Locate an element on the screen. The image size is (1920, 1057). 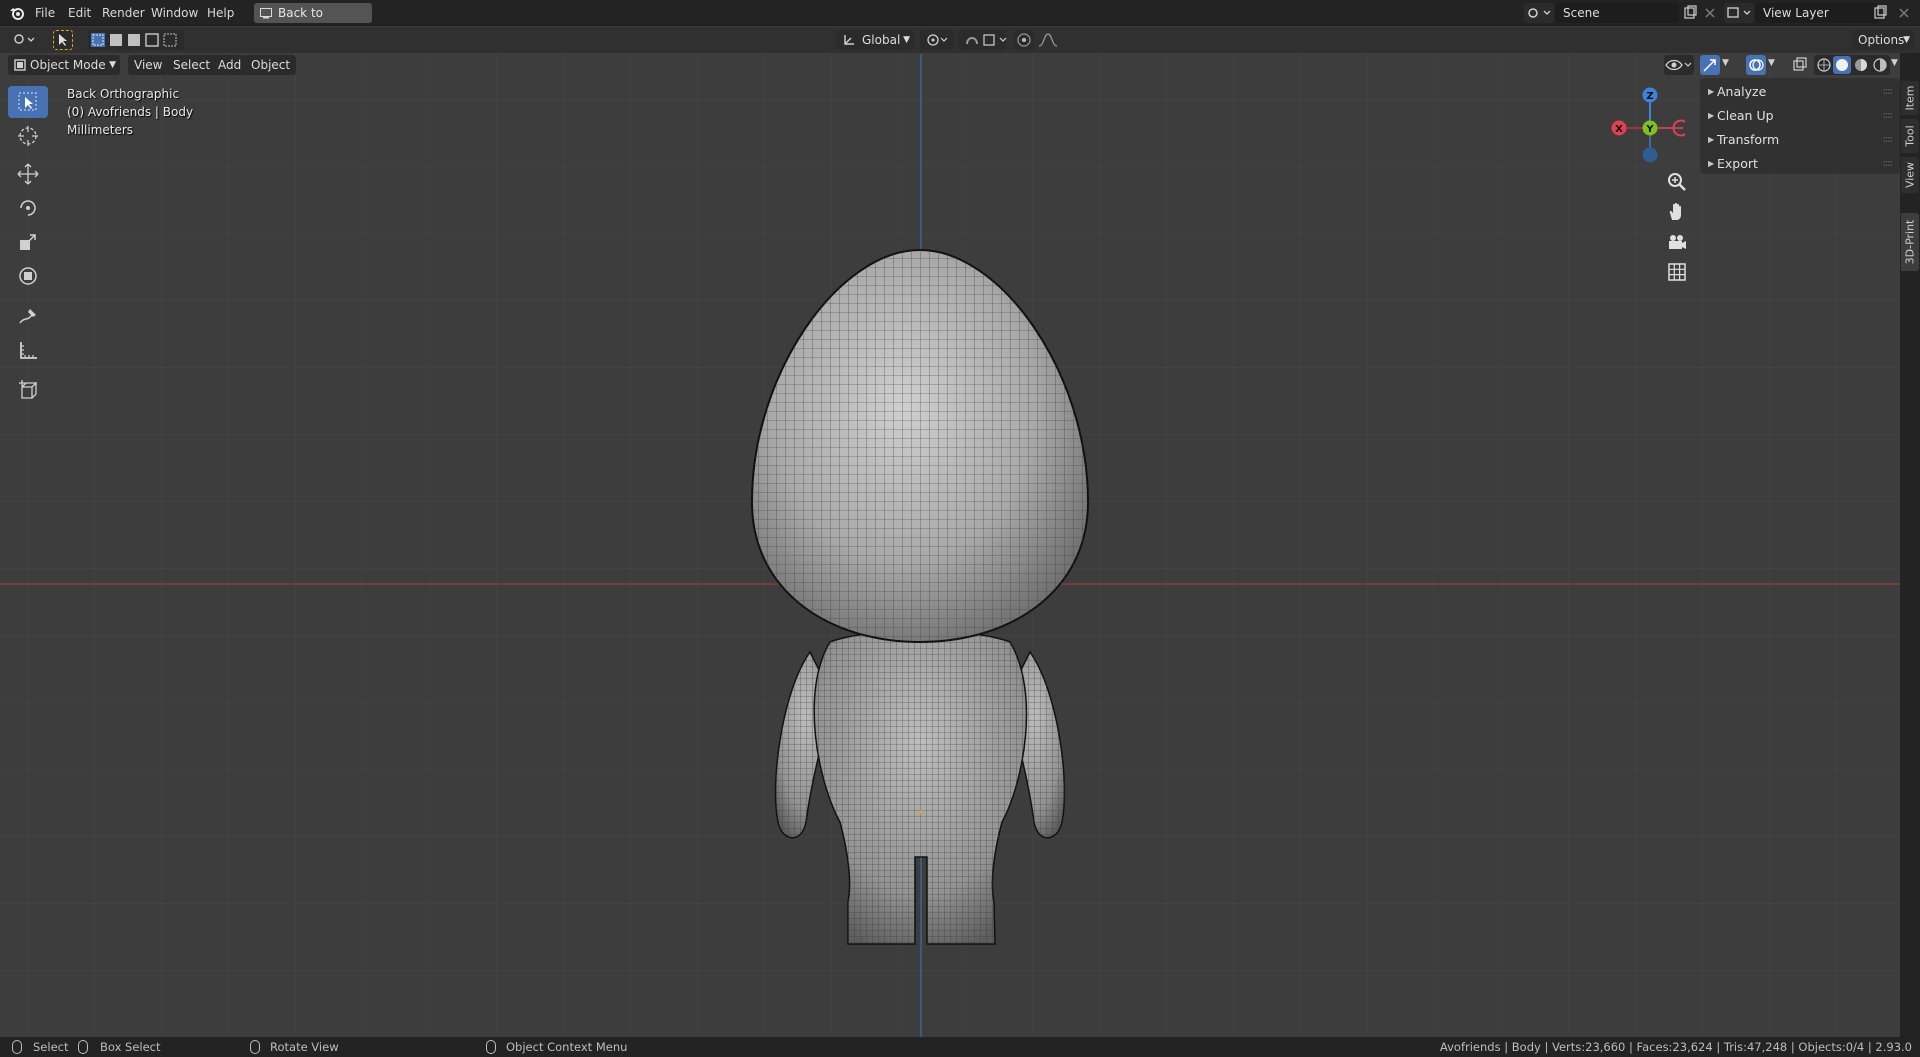
navigation-gizmo: Z X Y is located at coordinates (1645, 125).